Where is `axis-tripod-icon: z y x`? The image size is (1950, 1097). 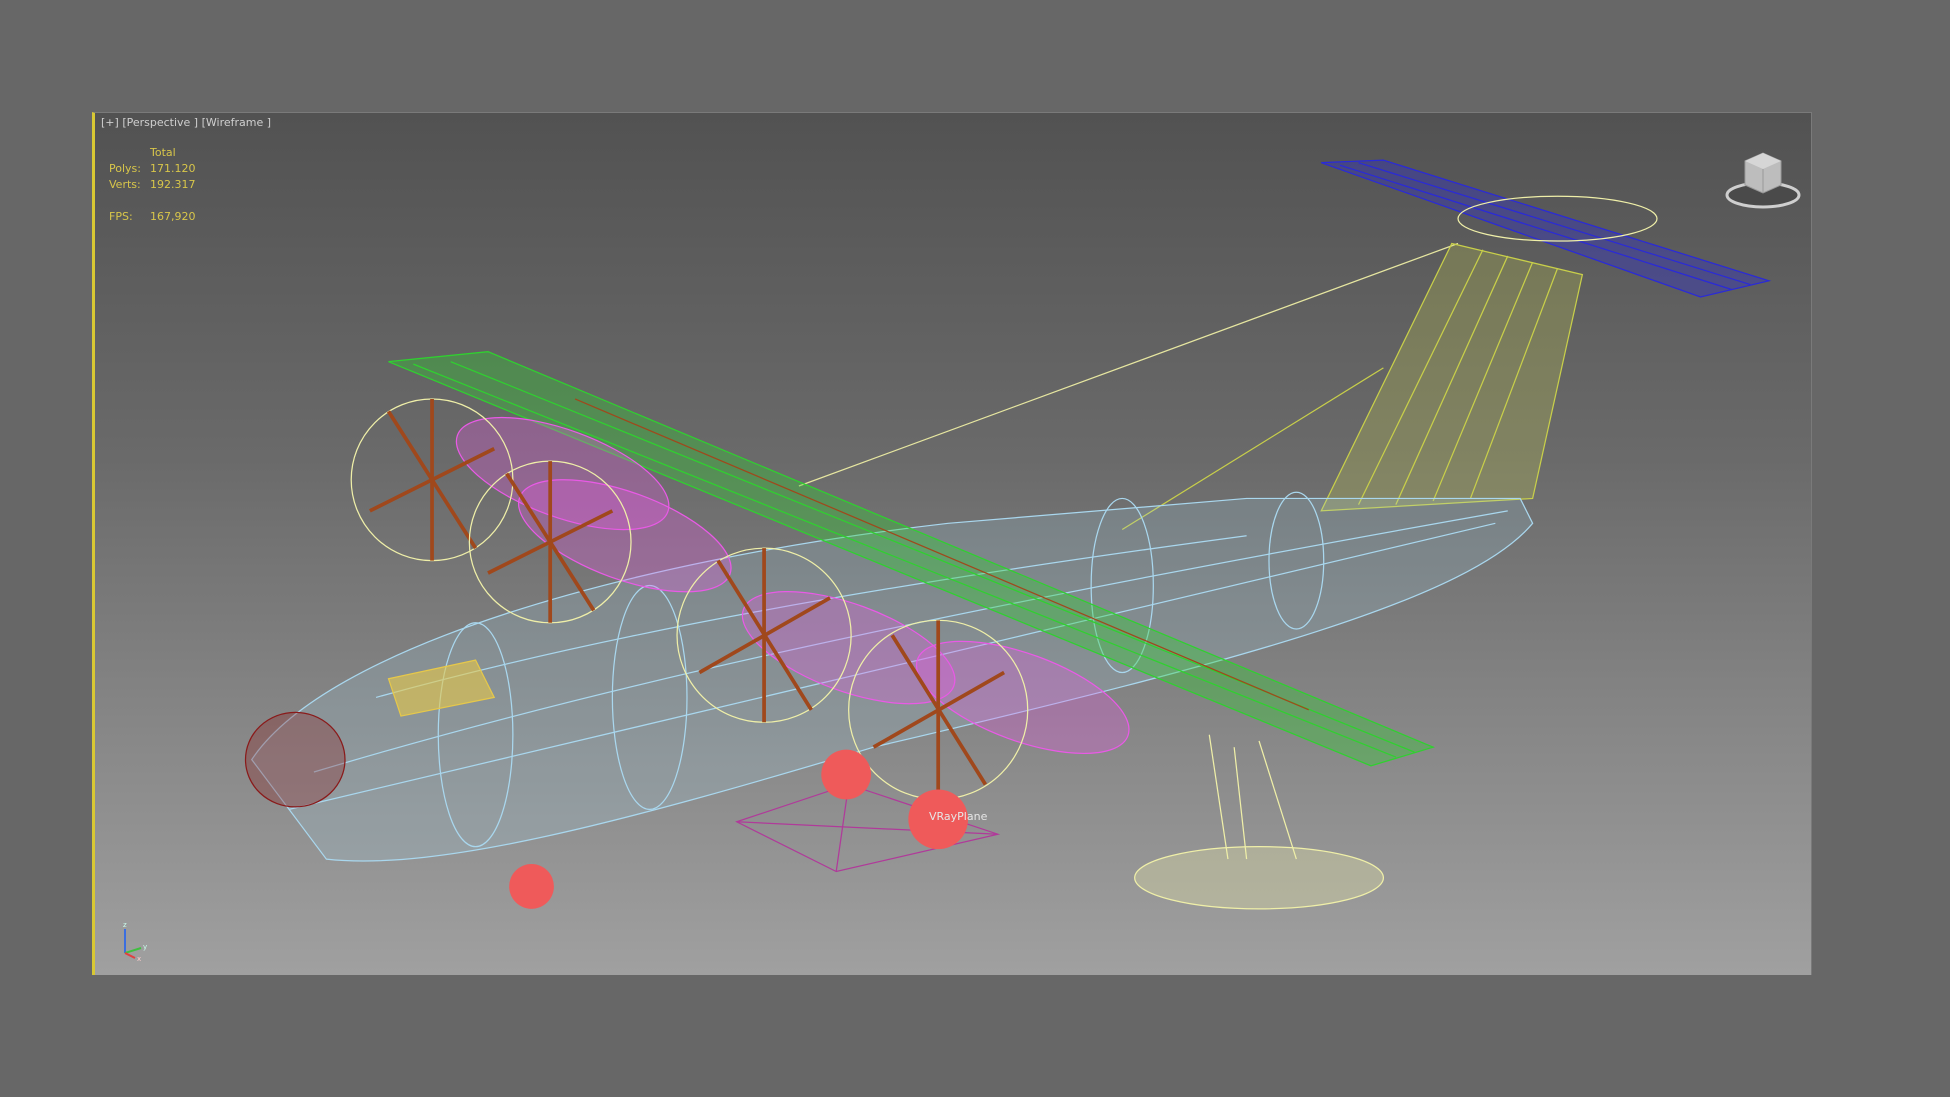 axis-tripod-icon: z y x is located at coordinates (135, 941).